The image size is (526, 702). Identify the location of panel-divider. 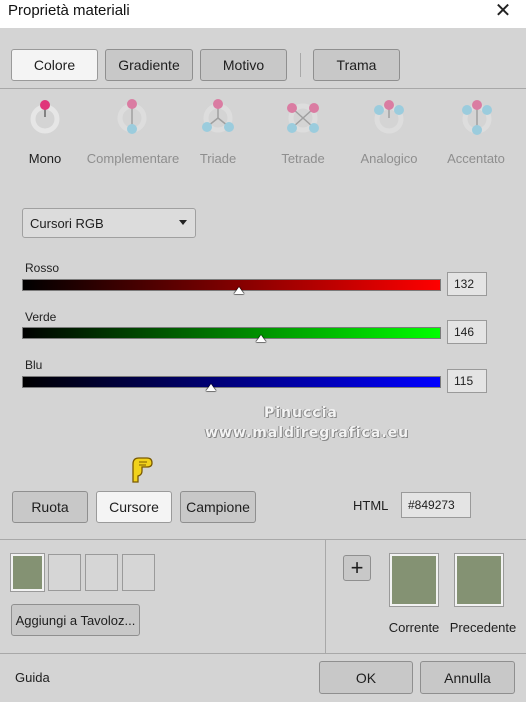
(325, 596).